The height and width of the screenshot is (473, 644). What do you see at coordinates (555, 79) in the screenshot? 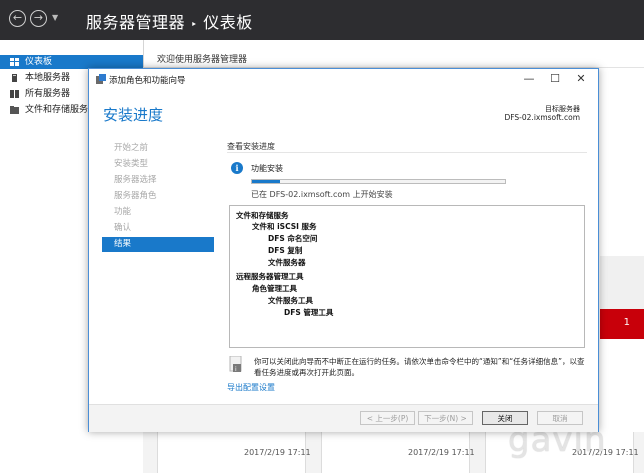
I see `maximize-icon: ☐` at bounding box center [555, 79].